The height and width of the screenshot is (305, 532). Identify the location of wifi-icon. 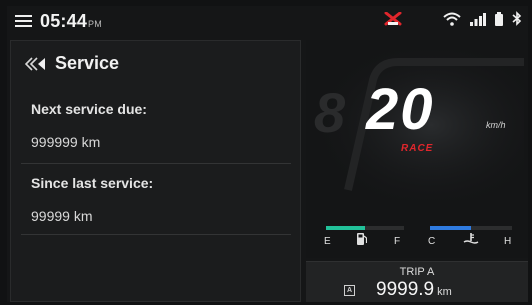
(452, 21).